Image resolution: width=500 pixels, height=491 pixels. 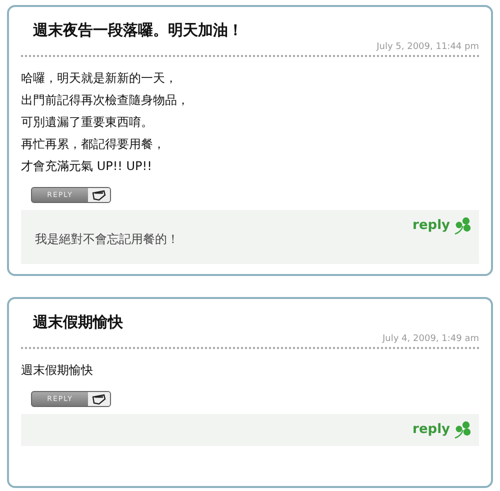 I want to click on post-date: July 4, 2009, 1:49 am, so click(x=430, y=339).